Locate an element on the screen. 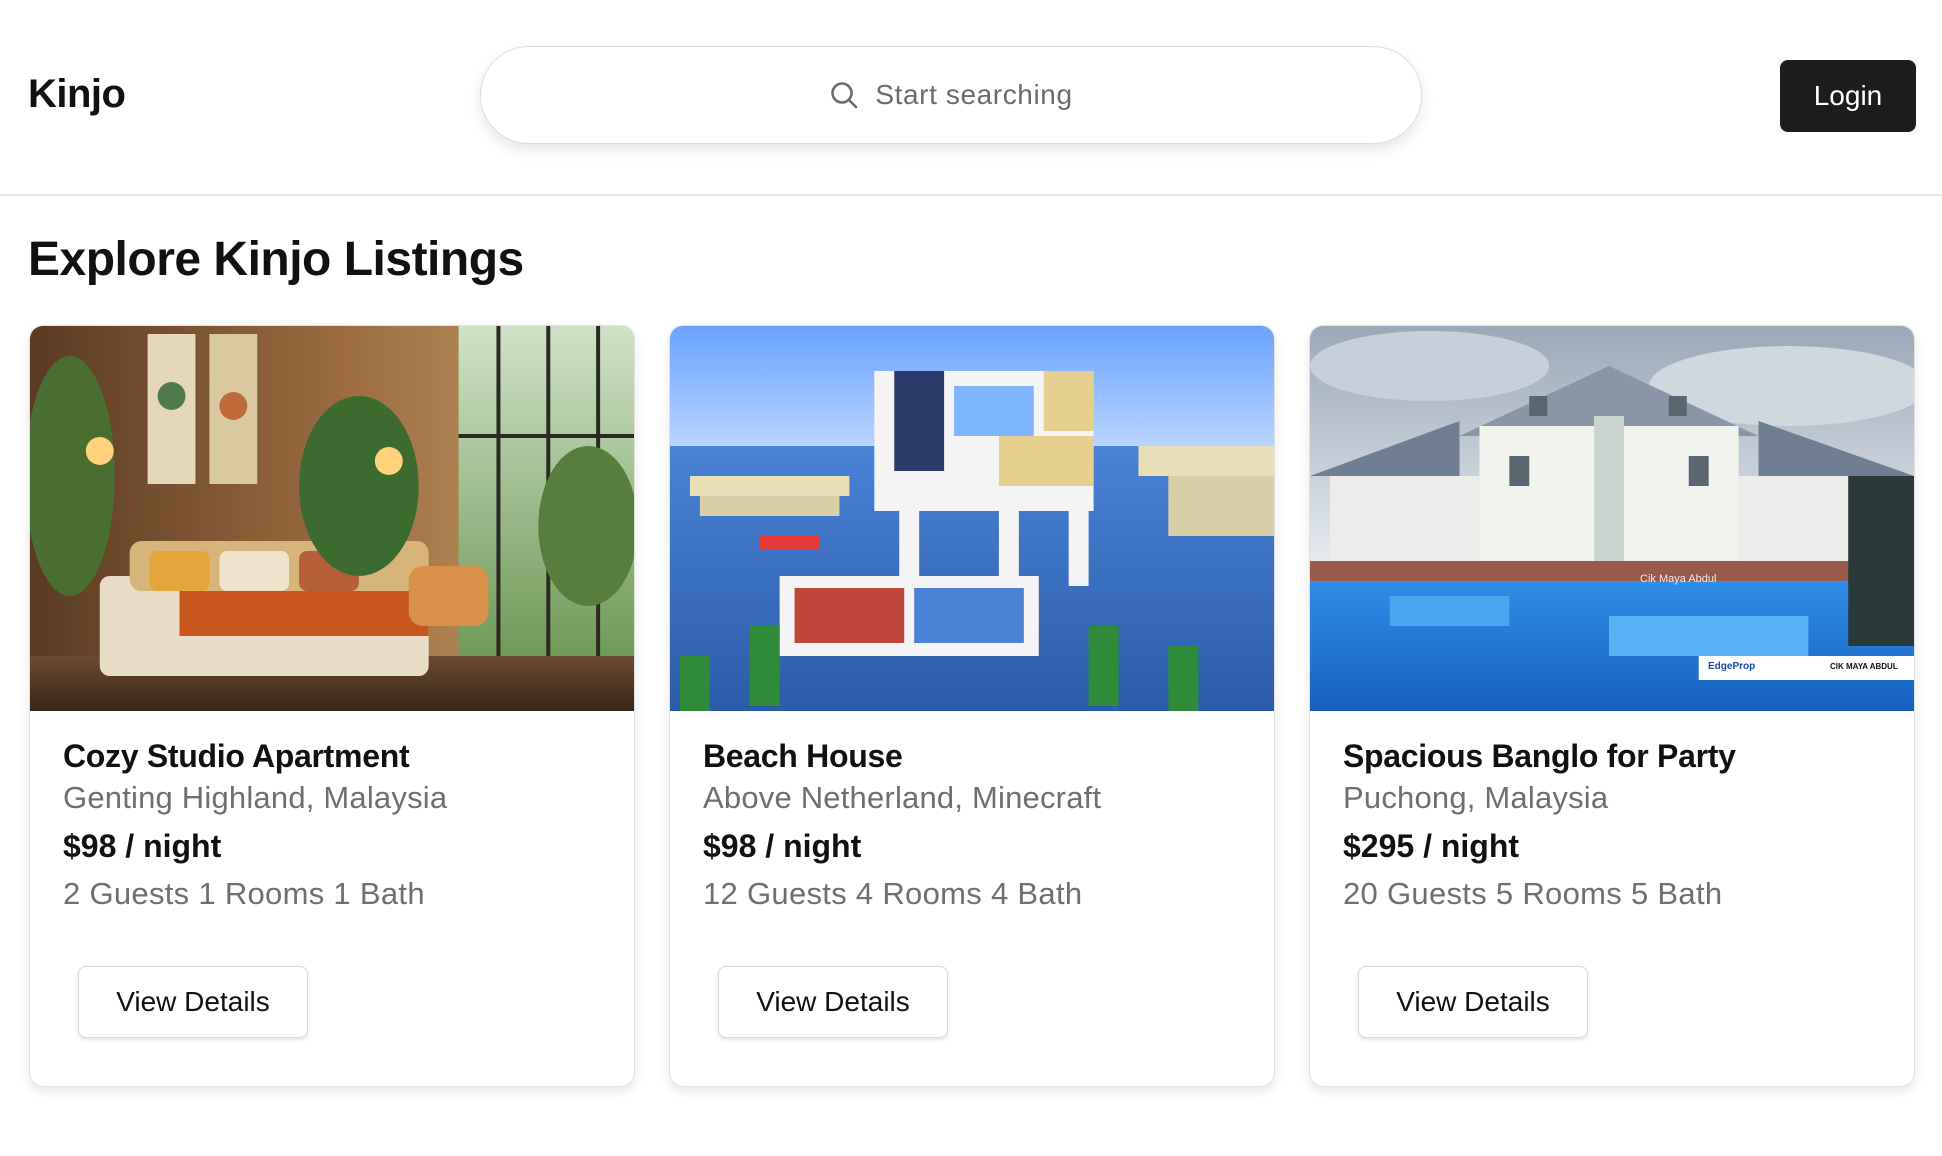  photo-credit: Cik Maya Abdul is located at coordinates (1678, 579).